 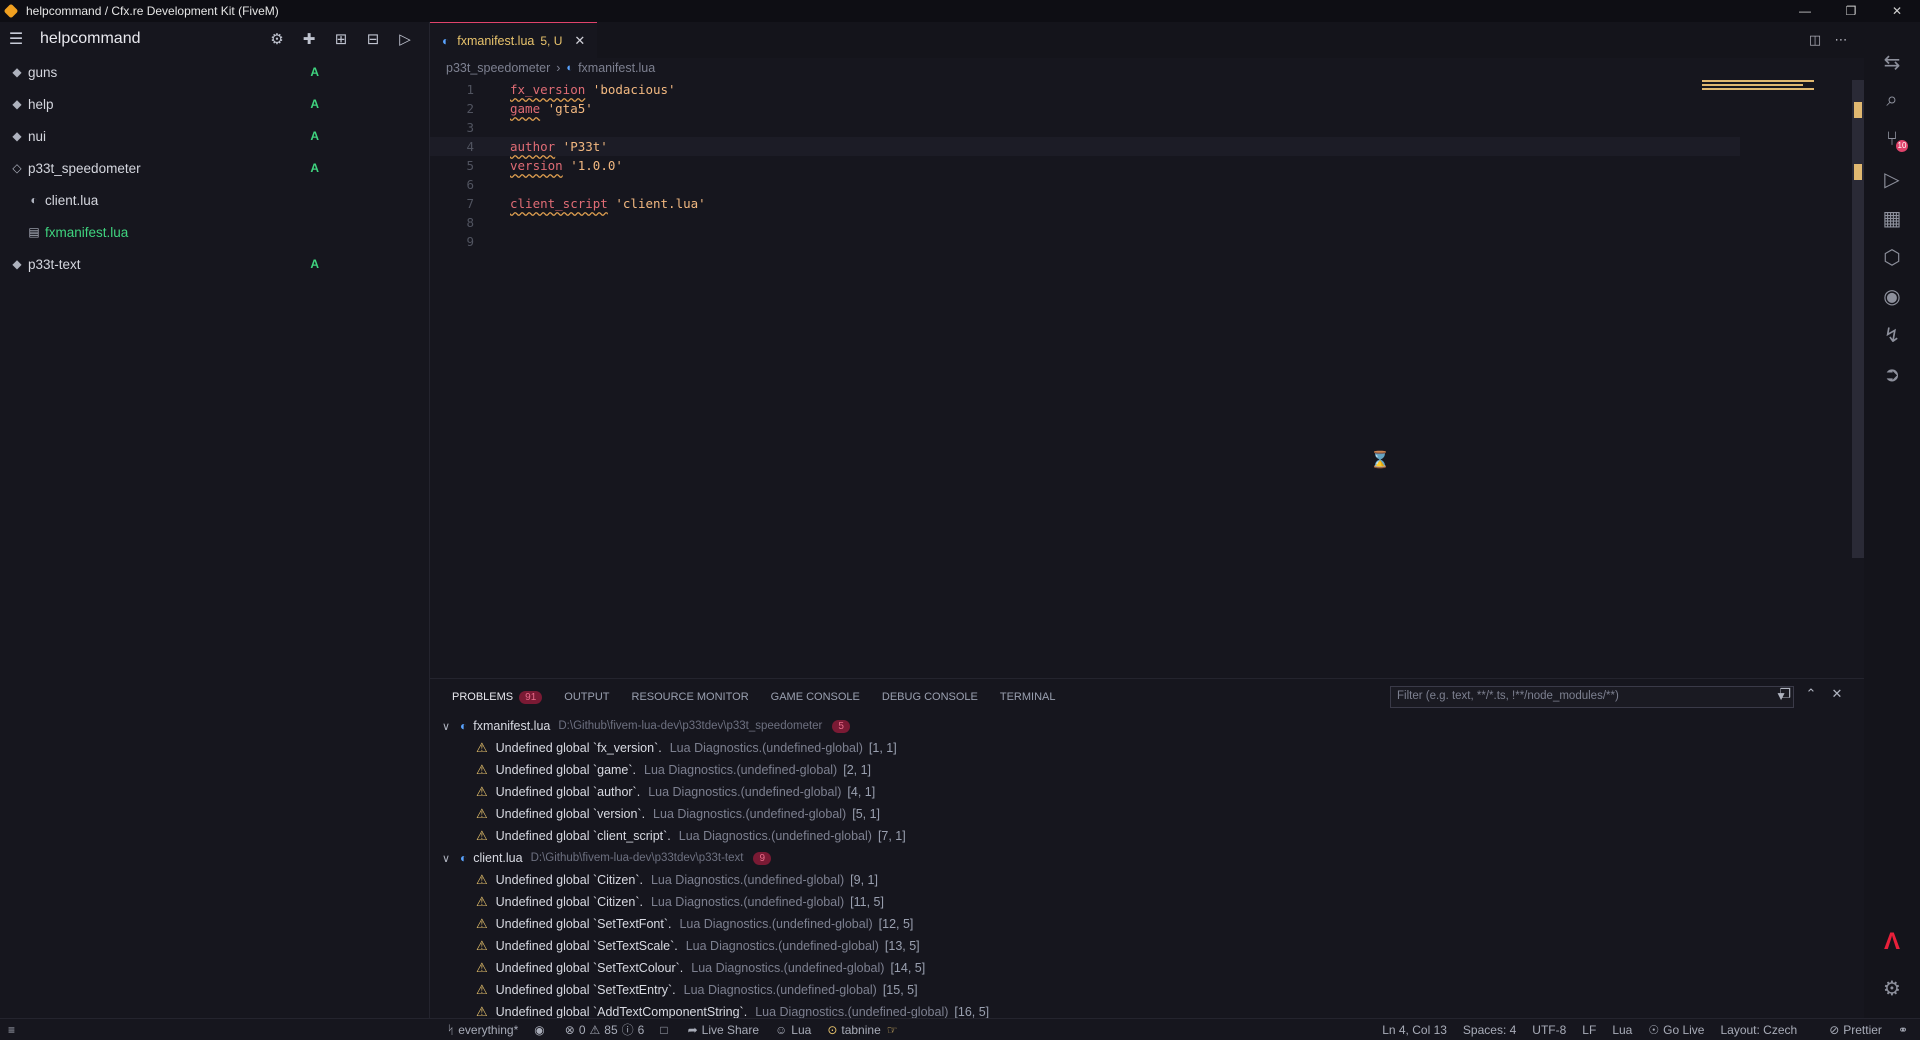 I want to click on tree-item: ◇ p33t_speedometer A, so click(x=214, y=168).